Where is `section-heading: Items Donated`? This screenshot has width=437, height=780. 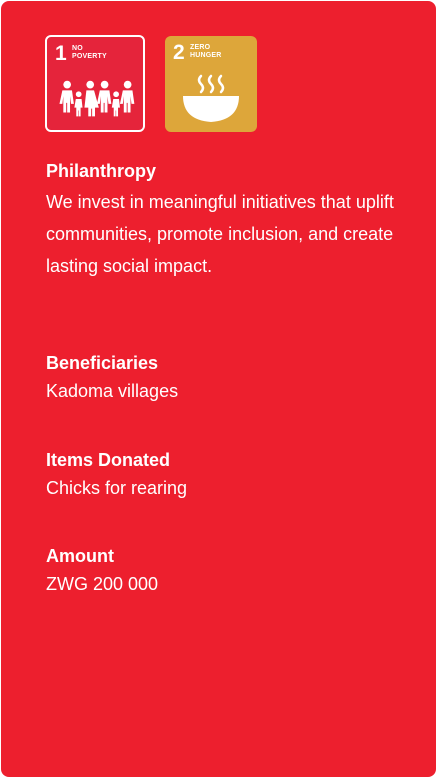 section-heading: Items Donated is located at coordinates (108, 460).